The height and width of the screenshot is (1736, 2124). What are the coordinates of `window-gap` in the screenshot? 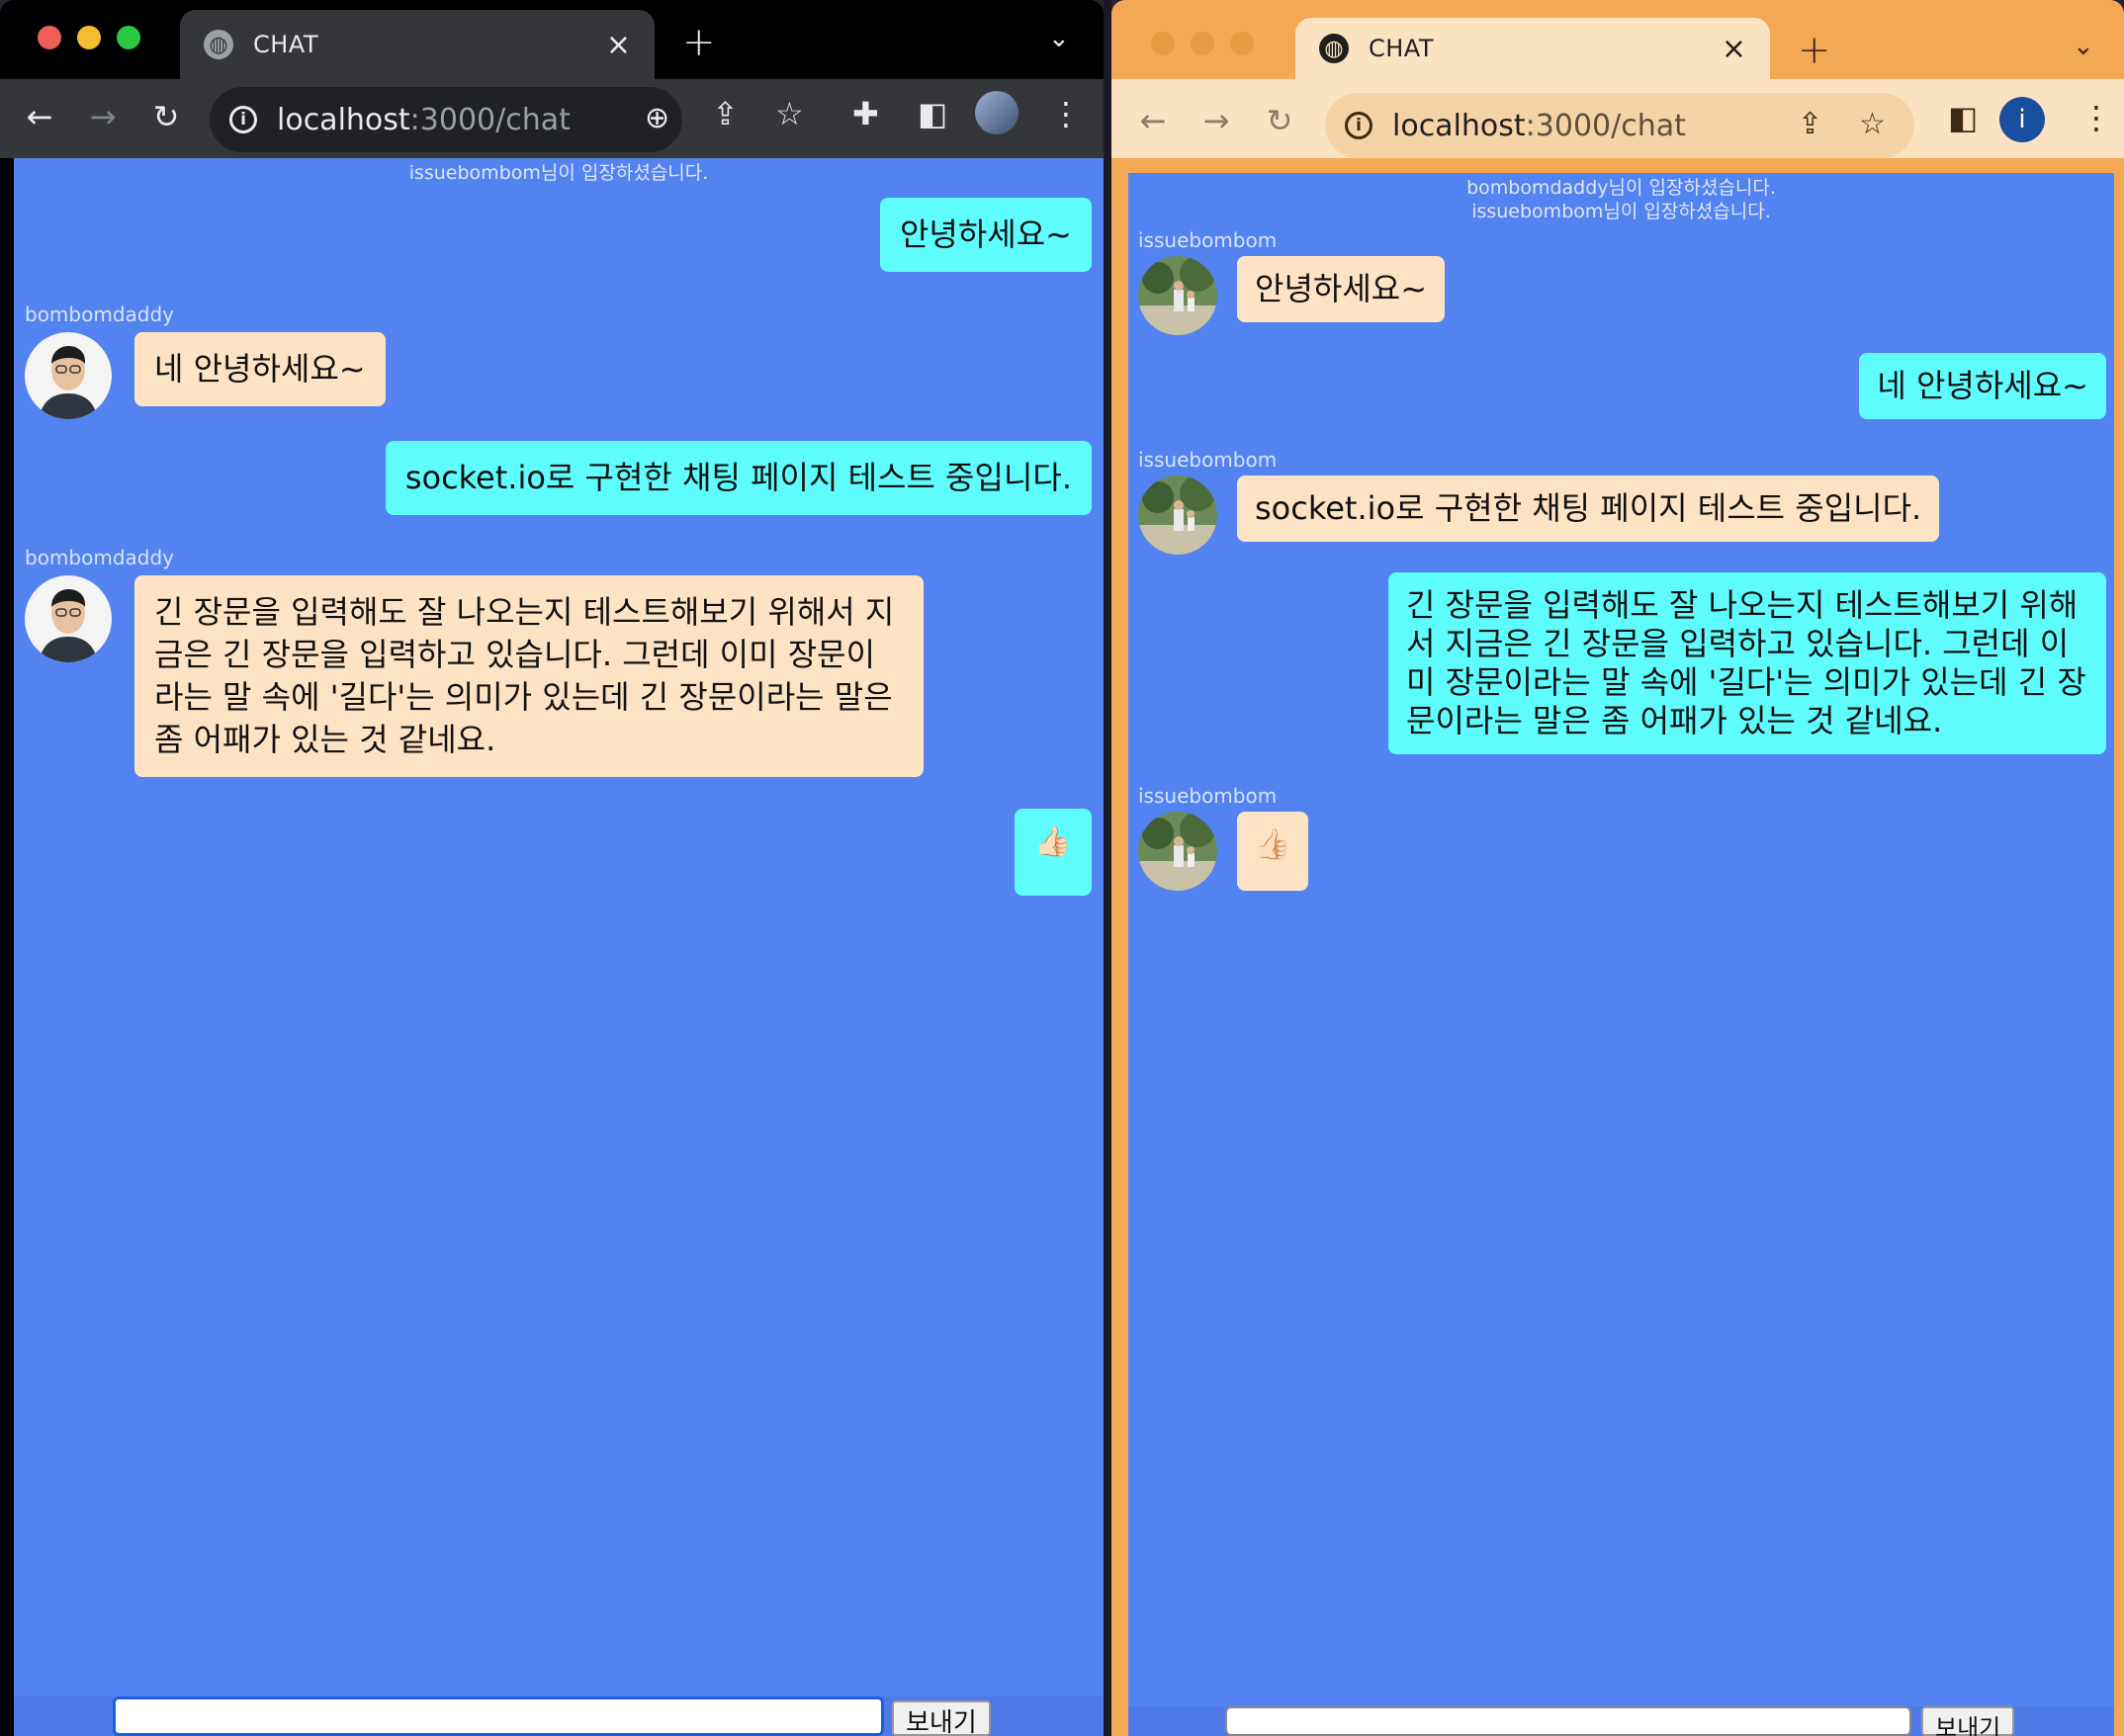 It's located at (1107, 868).